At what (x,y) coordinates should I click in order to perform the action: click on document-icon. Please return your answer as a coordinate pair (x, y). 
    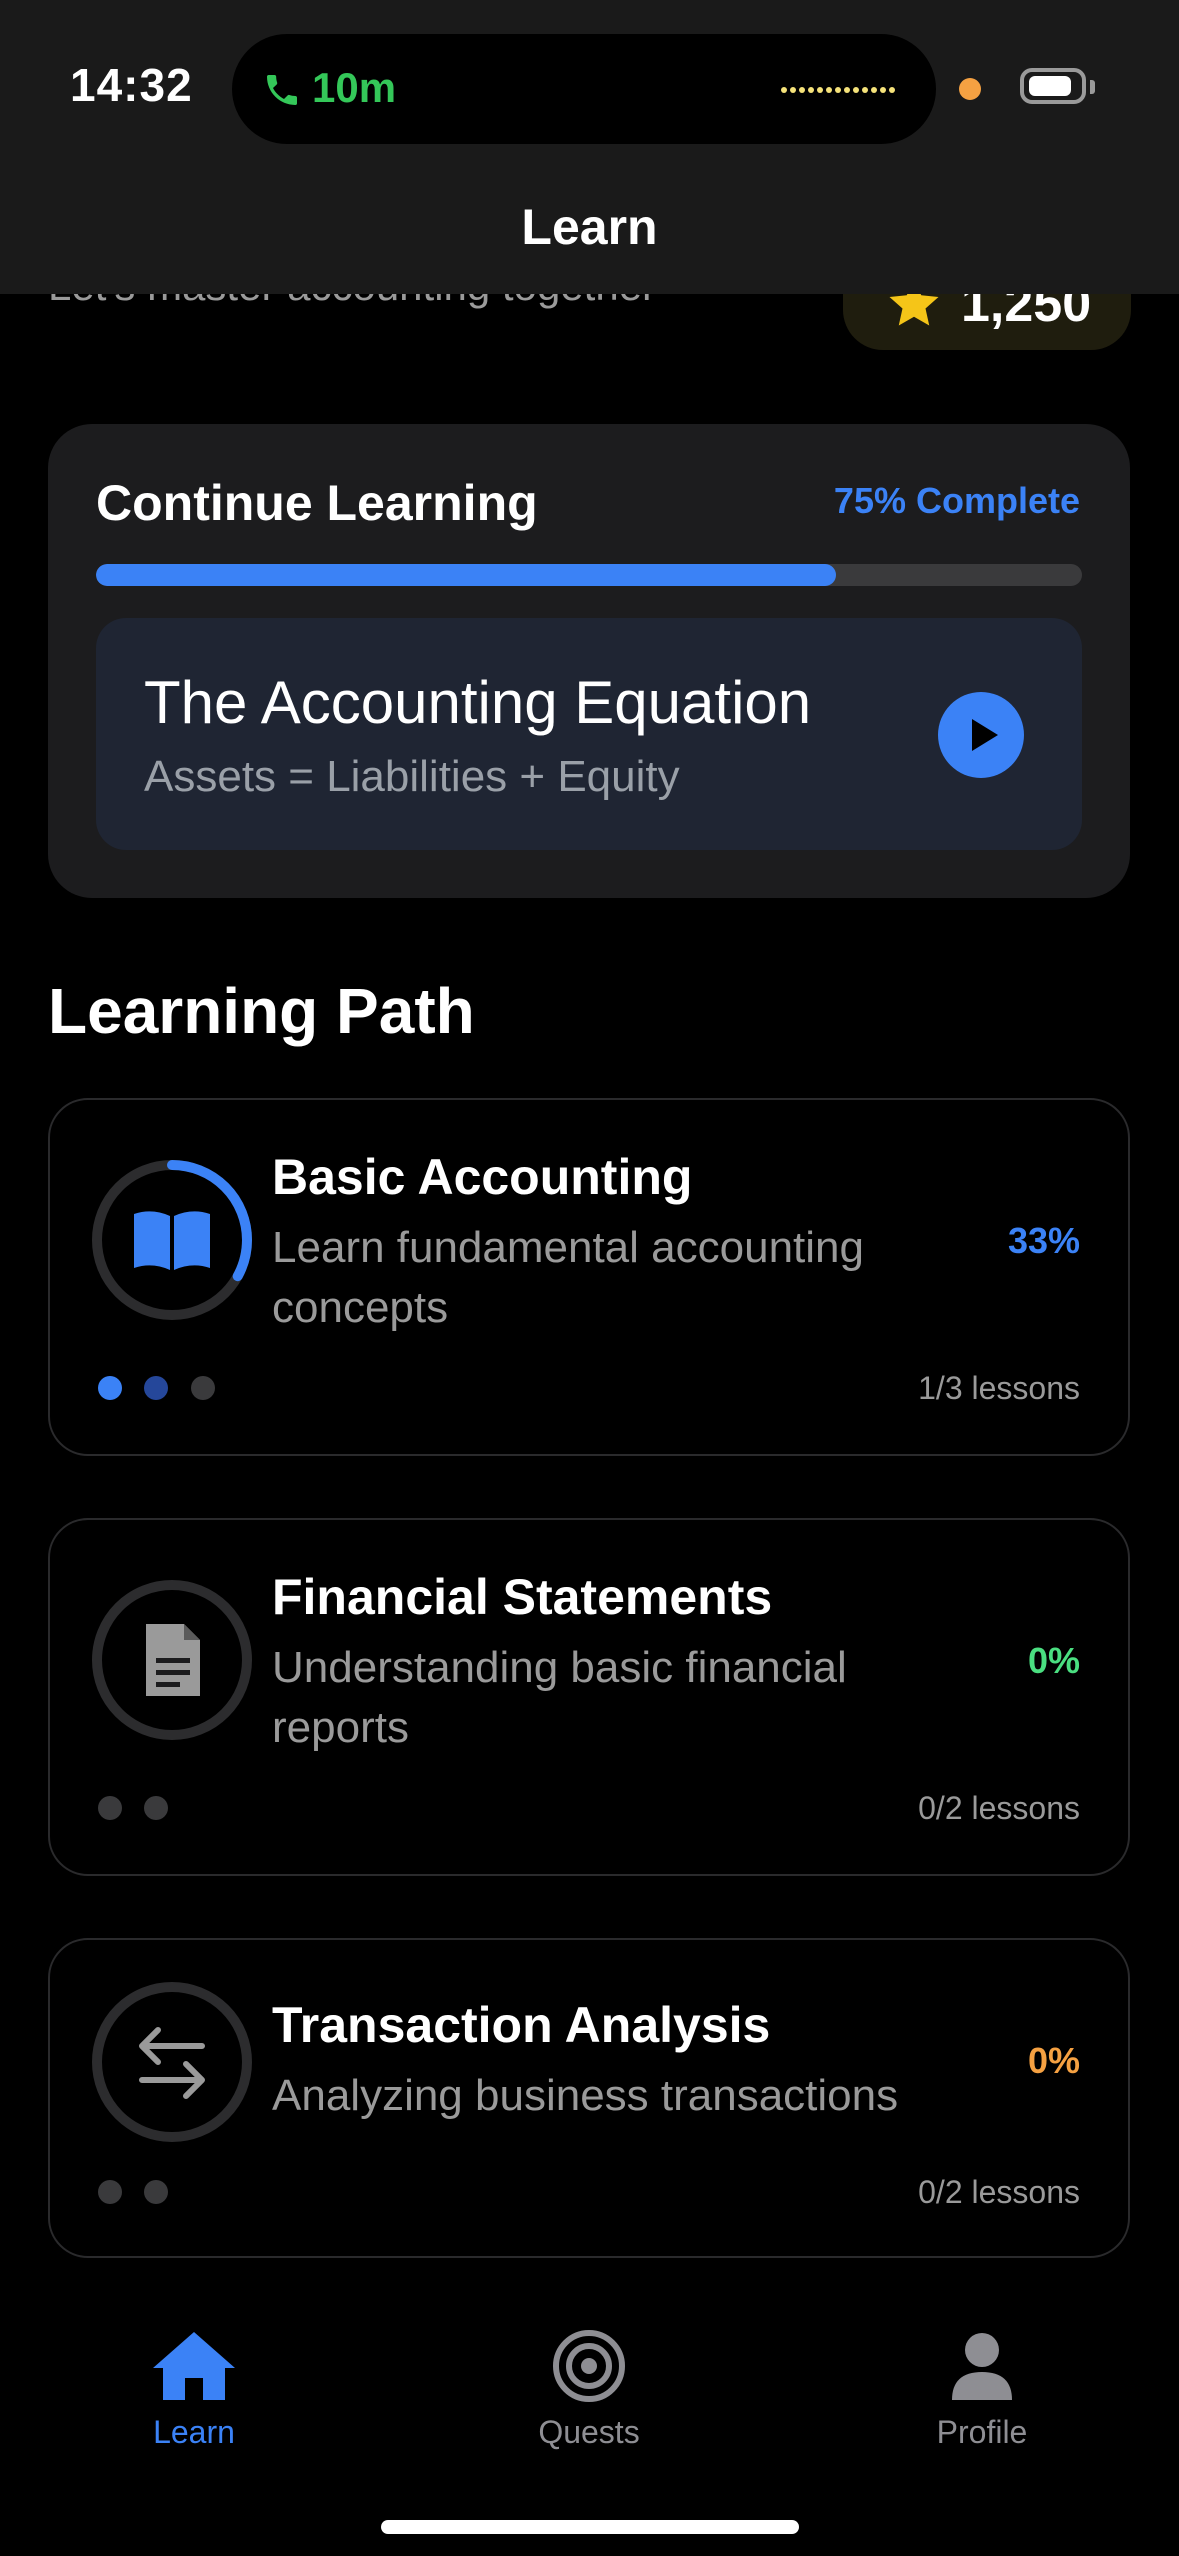
    Looking at the image, I should click on (173, 1660).